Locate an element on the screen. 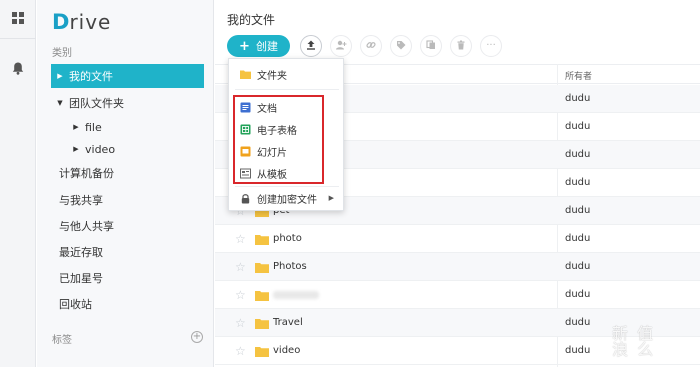 This screenshot has height=367, width=700. rail-divider is located at coordinates (18, 38).